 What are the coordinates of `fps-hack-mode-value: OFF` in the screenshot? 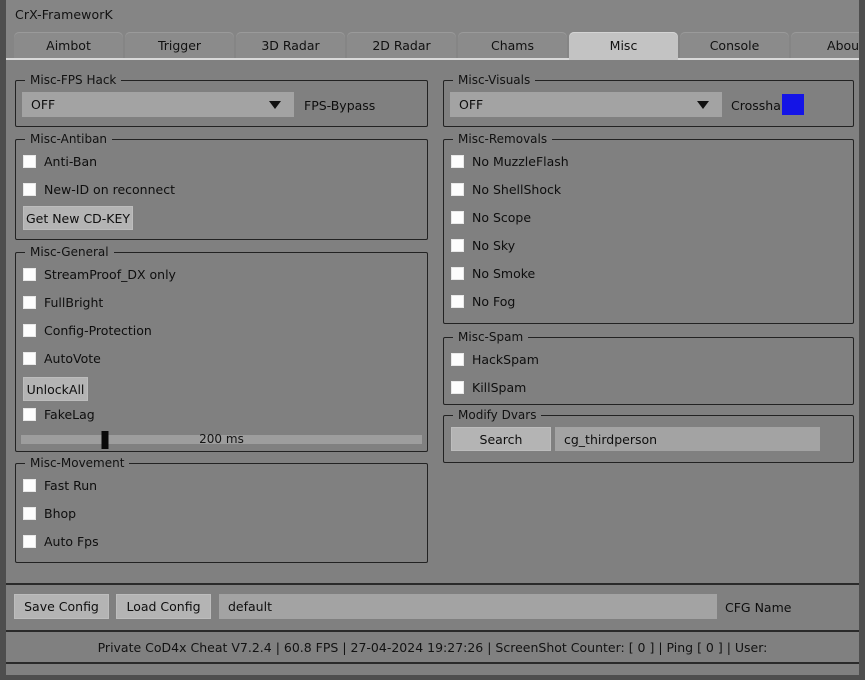 It's located at (43, 104).